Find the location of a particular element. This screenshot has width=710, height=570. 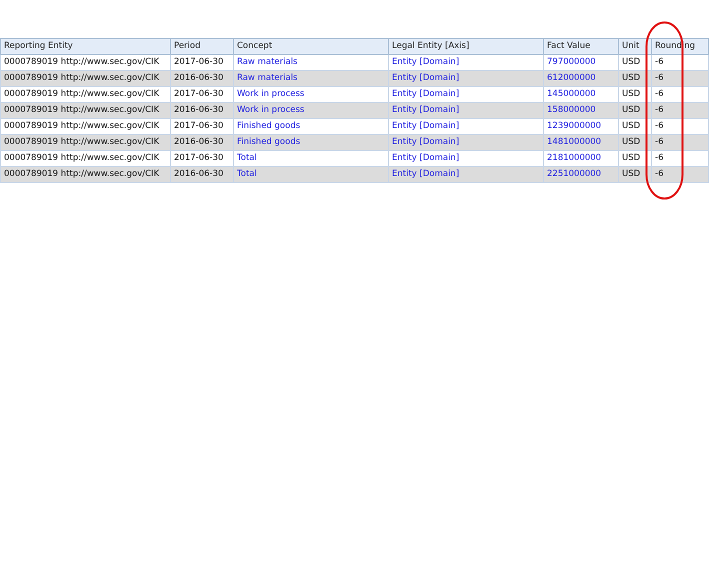

table-cell: USD is located at coordinates (635, 174).